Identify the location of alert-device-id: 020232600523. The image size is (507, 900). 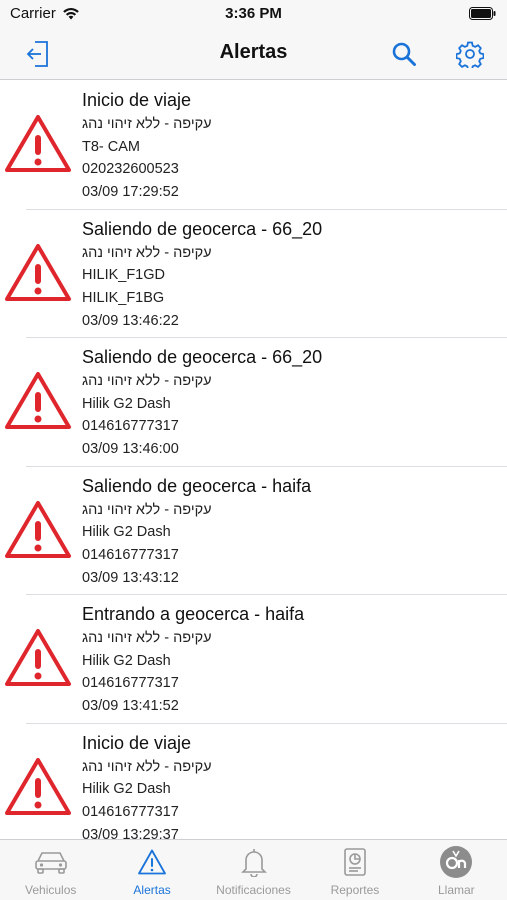
(130, 169).